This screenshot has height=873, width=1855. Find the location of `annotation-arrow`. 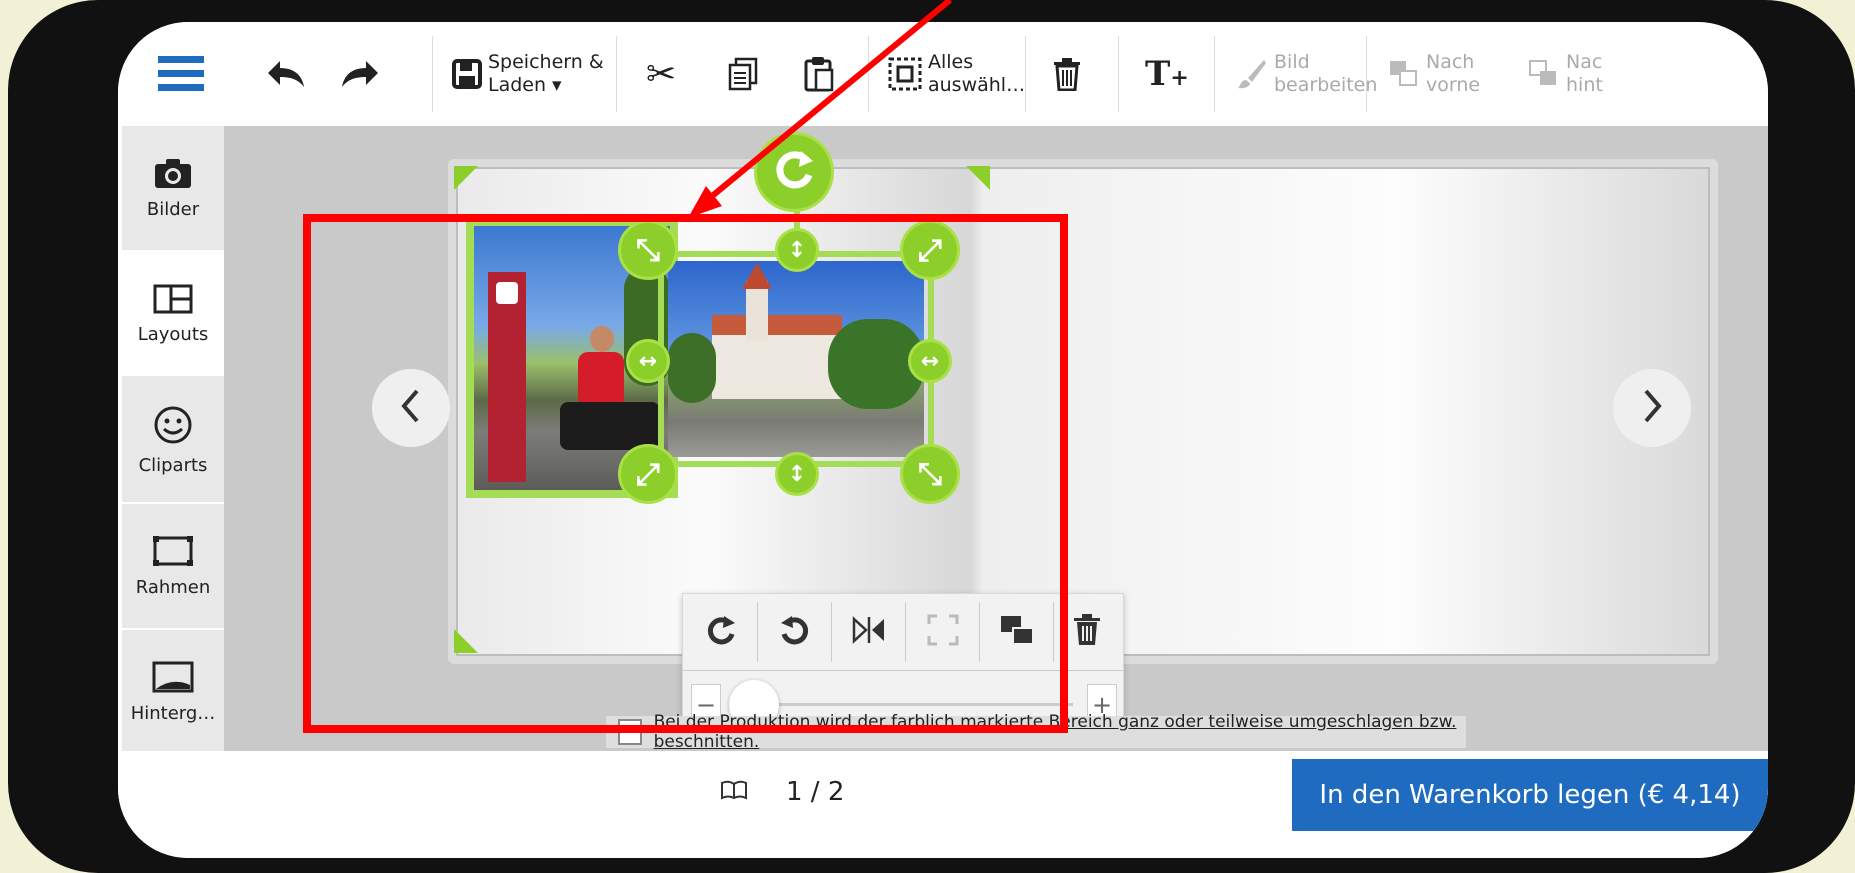

annotation-arrow is located at coordinates (820, 109).